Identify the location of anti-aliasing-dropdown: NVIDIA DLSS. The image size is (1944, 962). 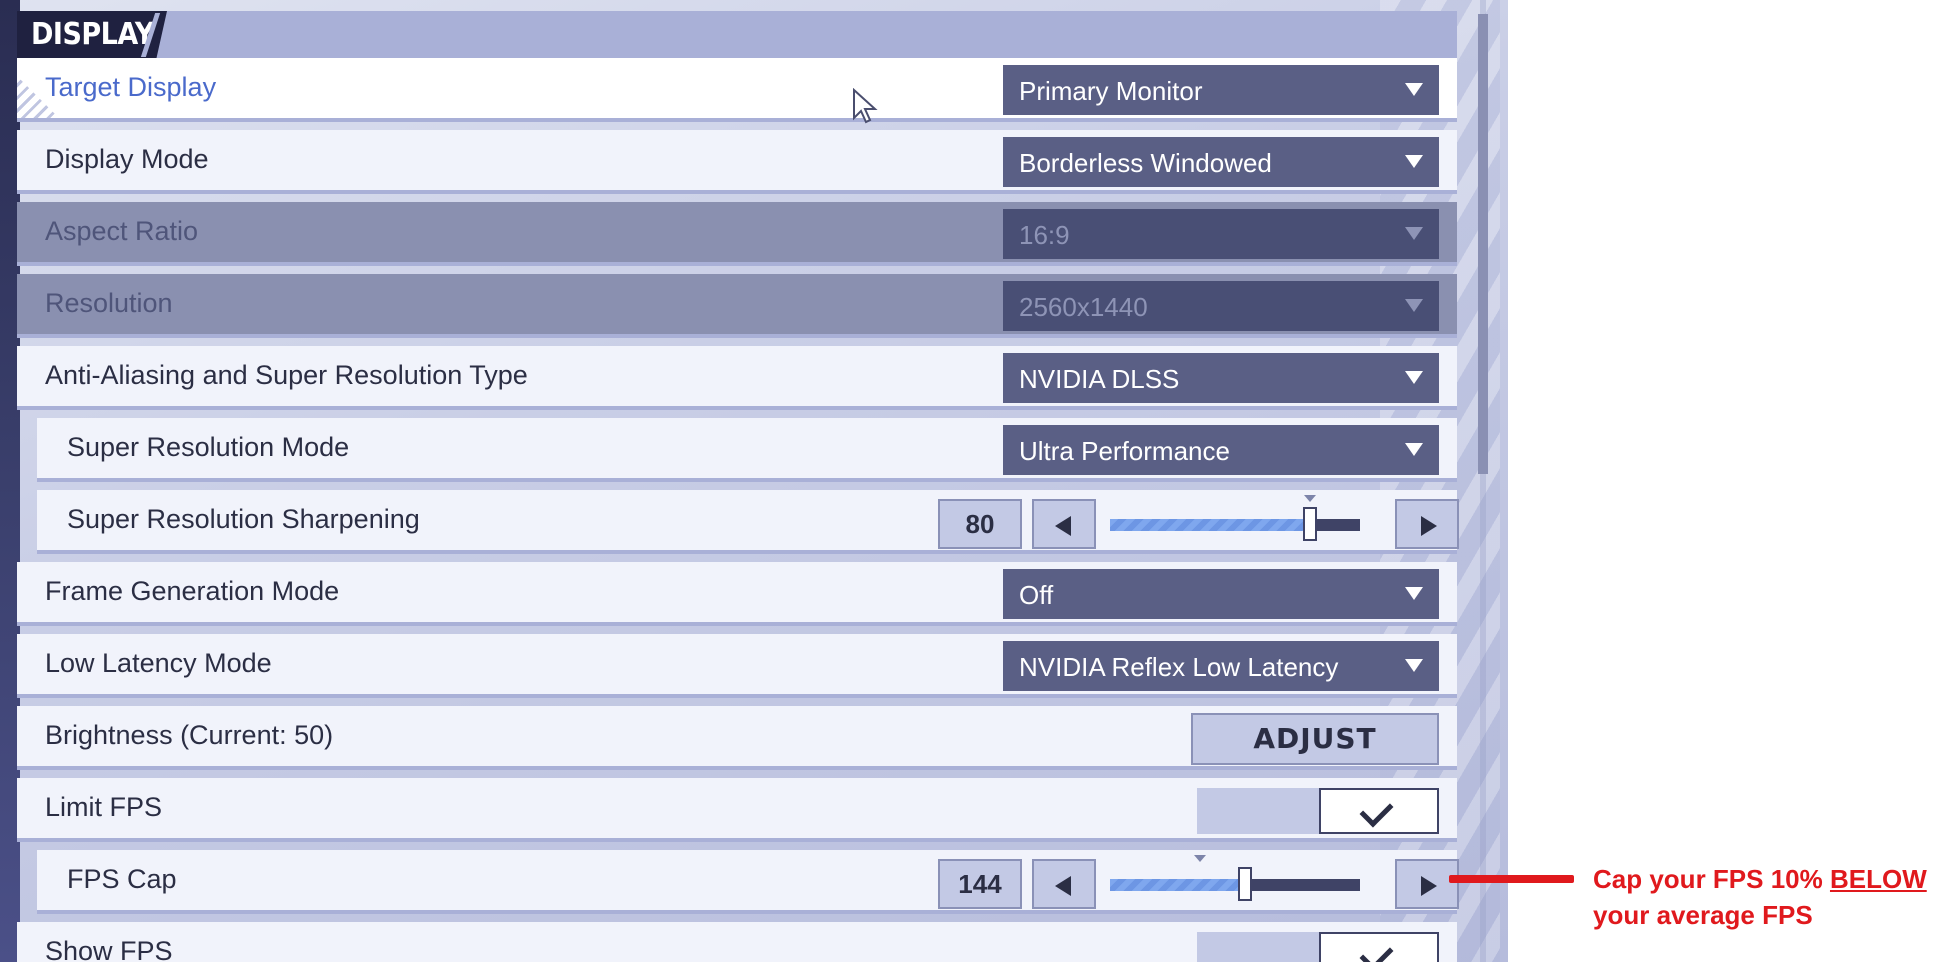
(1221, 378).